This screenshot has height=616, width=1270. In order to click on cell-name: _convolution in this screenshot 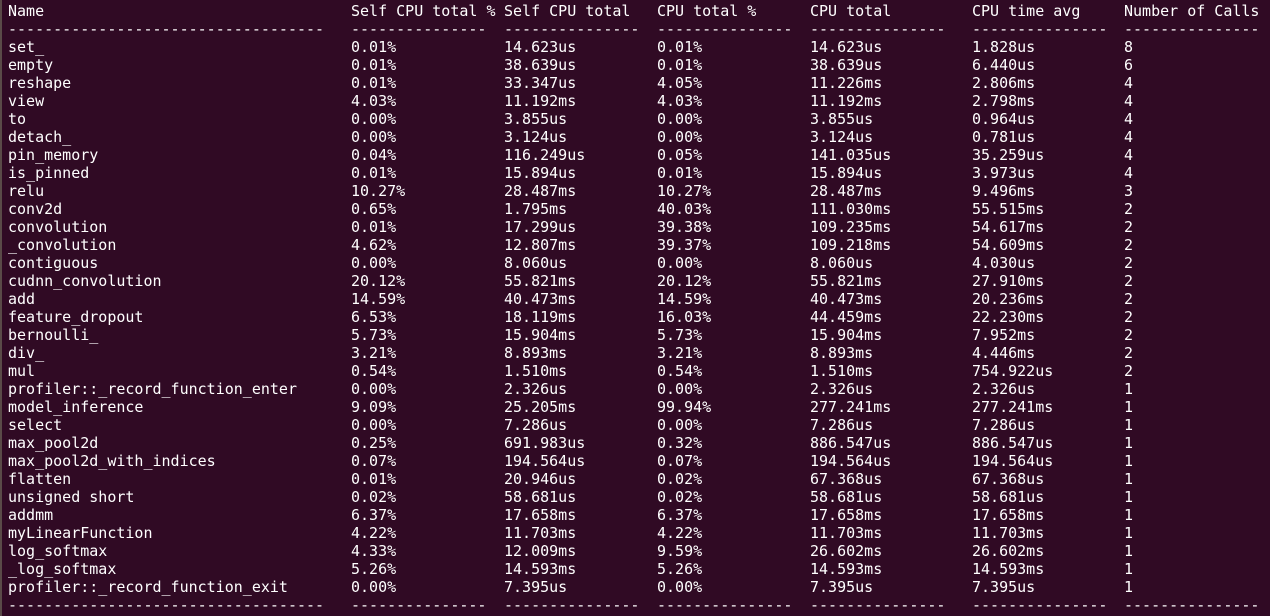, I will do `click(62, 245)`.